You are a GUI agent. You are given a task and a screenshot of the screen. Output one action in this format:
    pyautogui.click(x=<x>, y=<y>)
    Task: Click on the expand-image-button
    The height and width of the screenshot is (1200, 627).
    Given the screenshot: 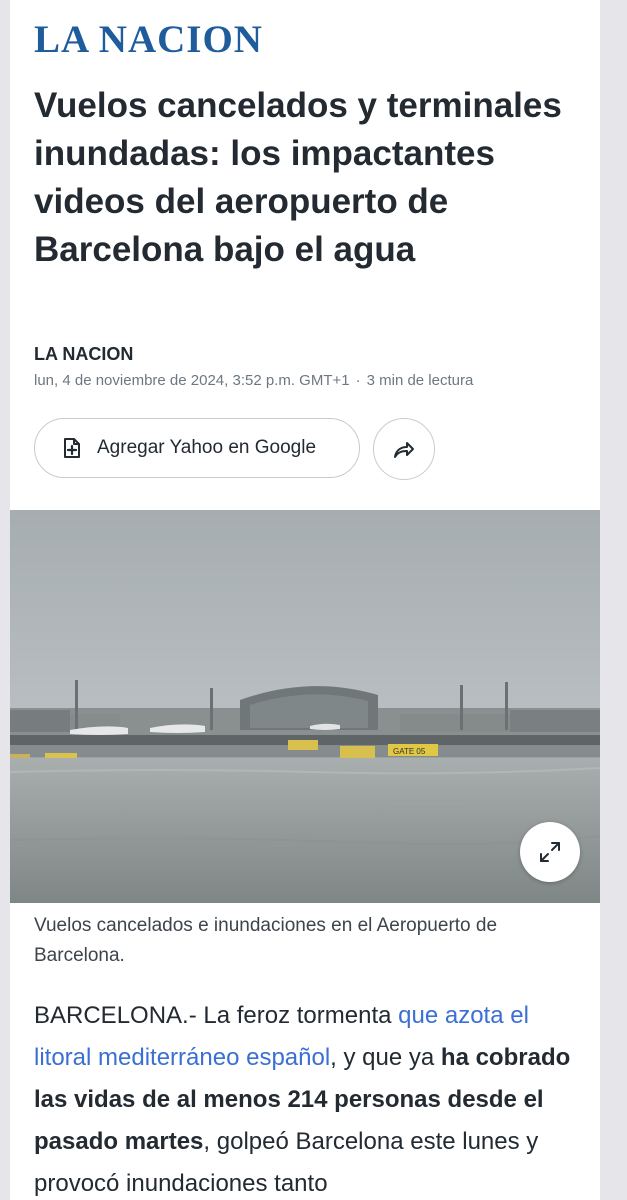 What is the action you would take?
    pyautogui.click(x=550, y=852)
    